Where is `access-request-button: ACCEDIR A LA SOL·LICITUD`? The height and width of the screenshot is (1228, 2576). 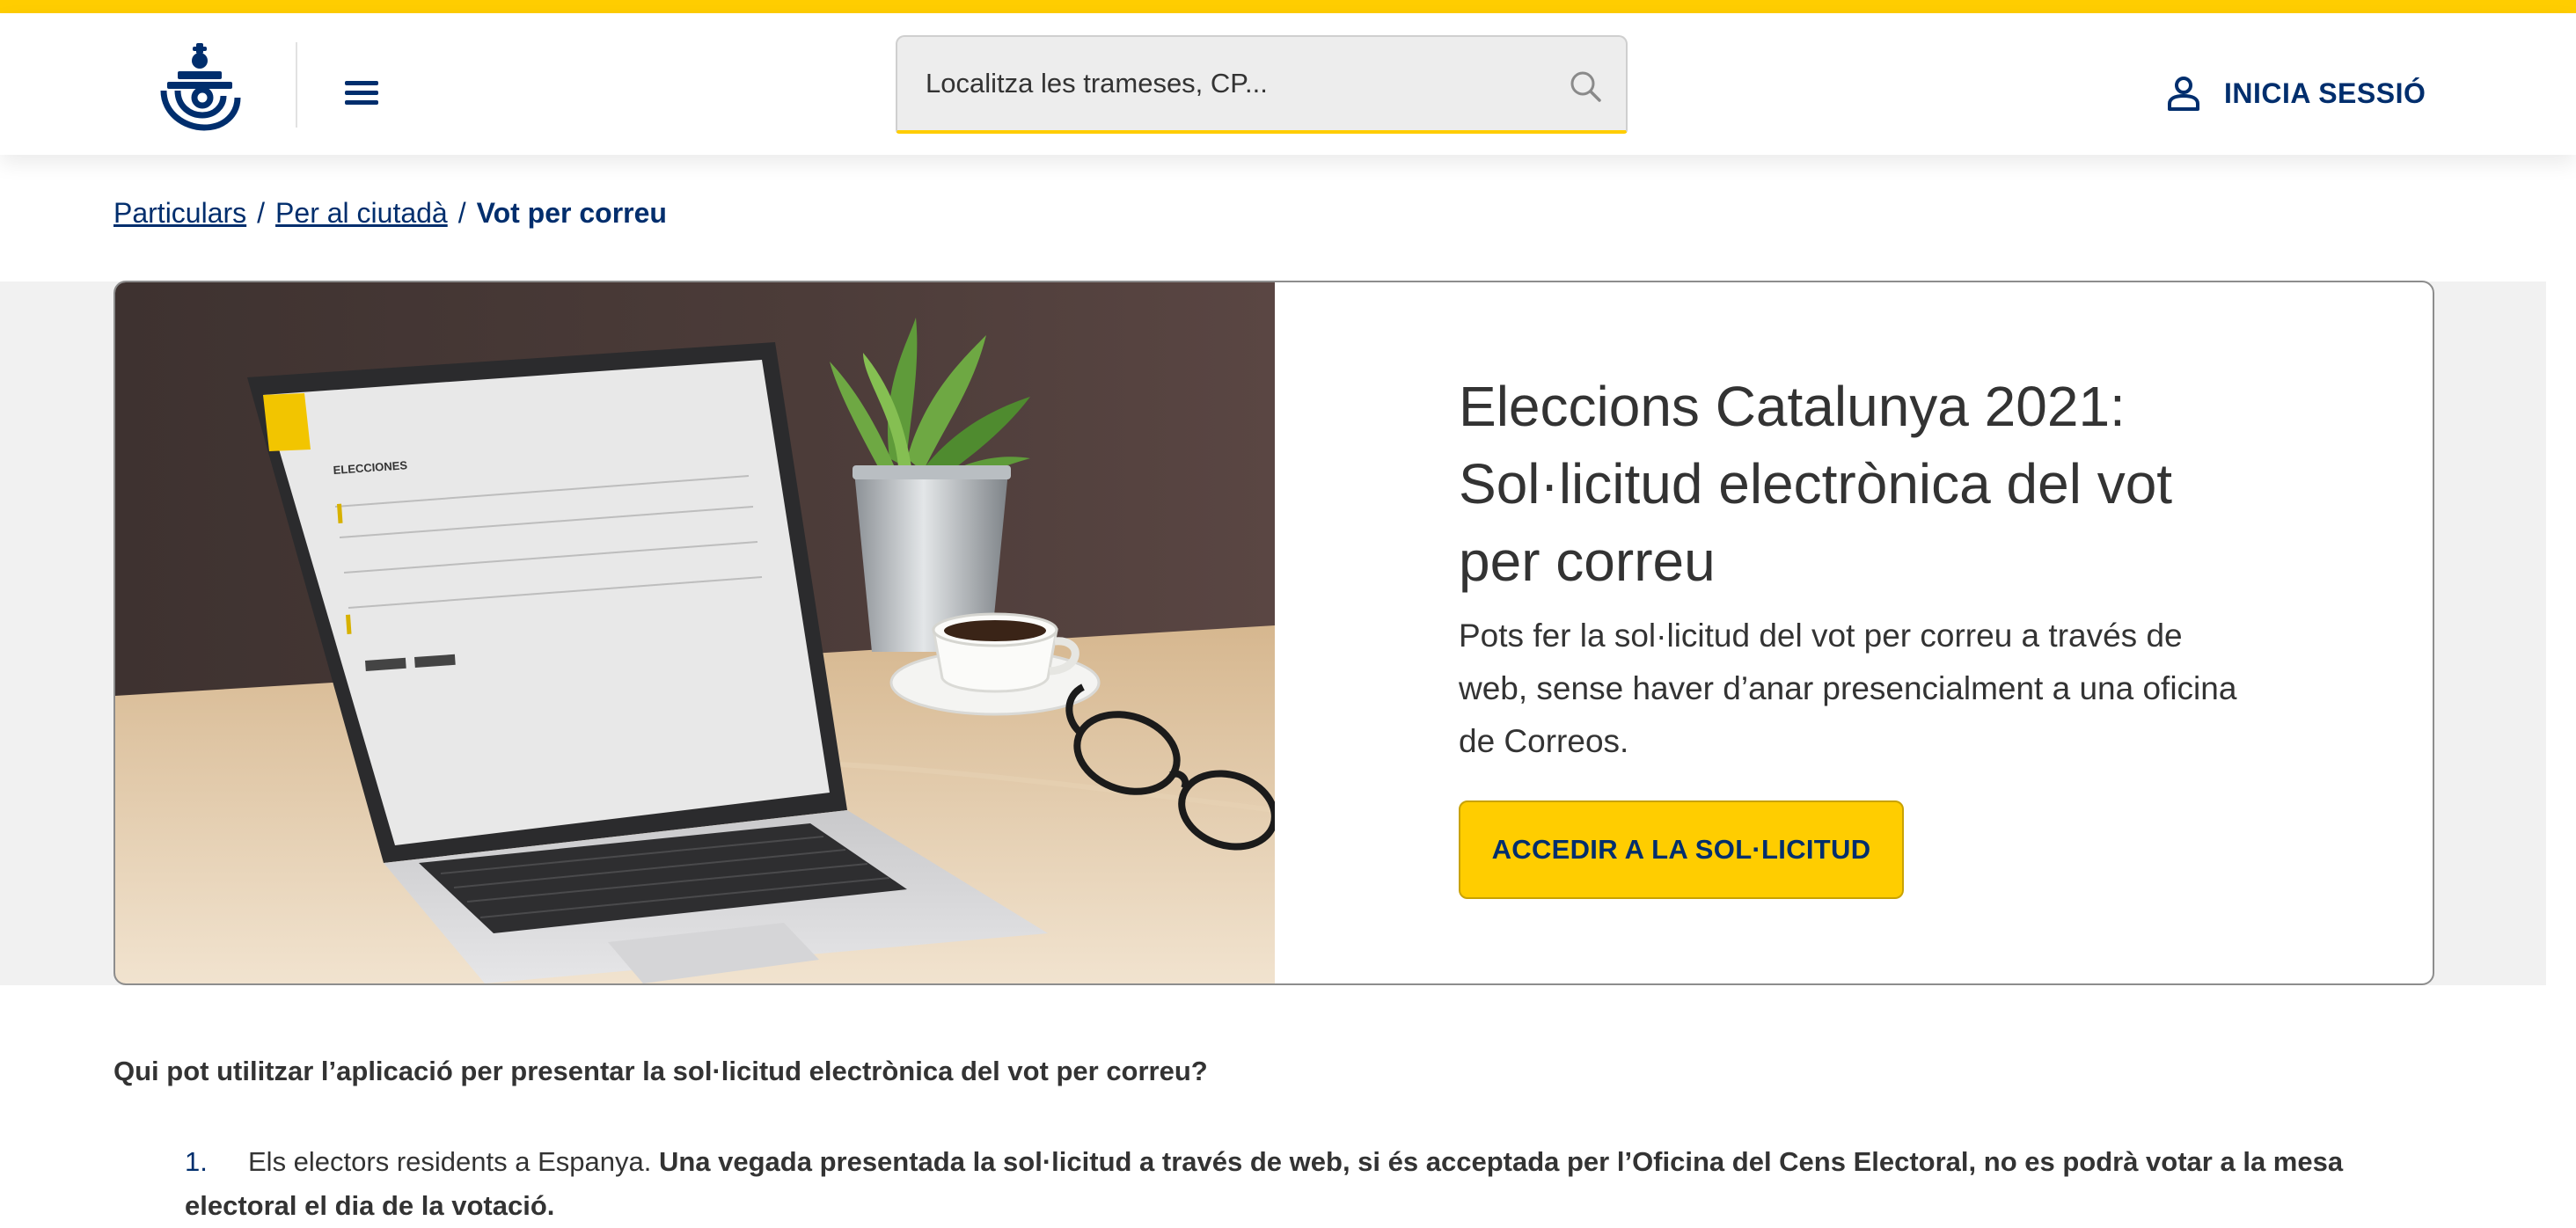 access-request-button: ACCEDIR A LA SOL·LICITUD is located at coordinates (1681, 849).